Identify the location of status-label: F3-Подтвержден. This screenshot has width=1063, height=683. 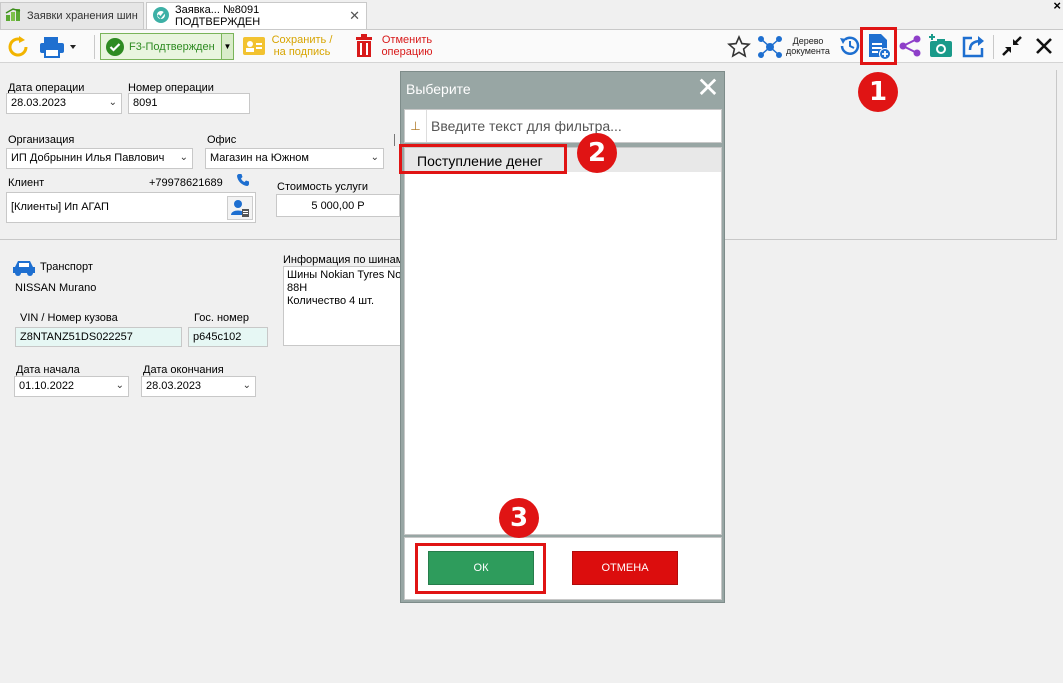
(172, 46).